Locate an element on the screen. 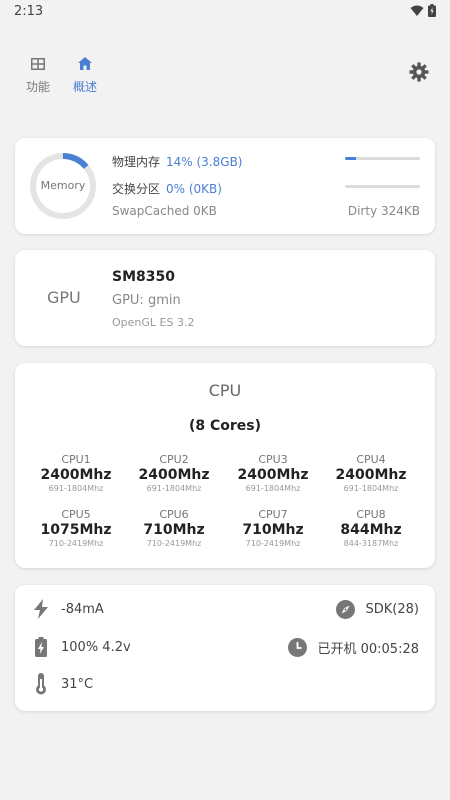 This screenshot has width=450, height=800. cpu-core: CPU3 2400Mhz 691-1804Mhz is located at coordinates (273, 473).